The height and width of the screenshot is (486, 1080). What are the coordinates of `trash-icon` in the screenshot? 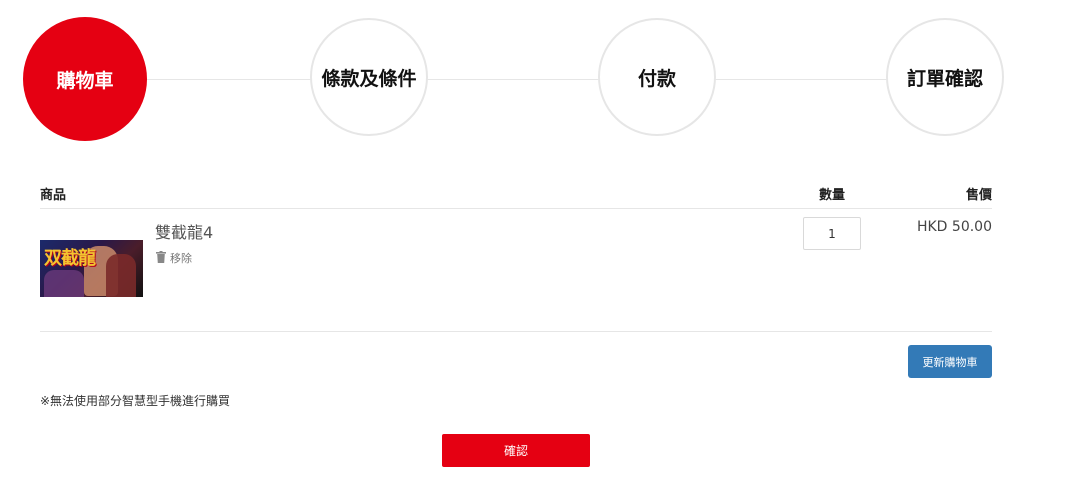 It's located at (161, 258).